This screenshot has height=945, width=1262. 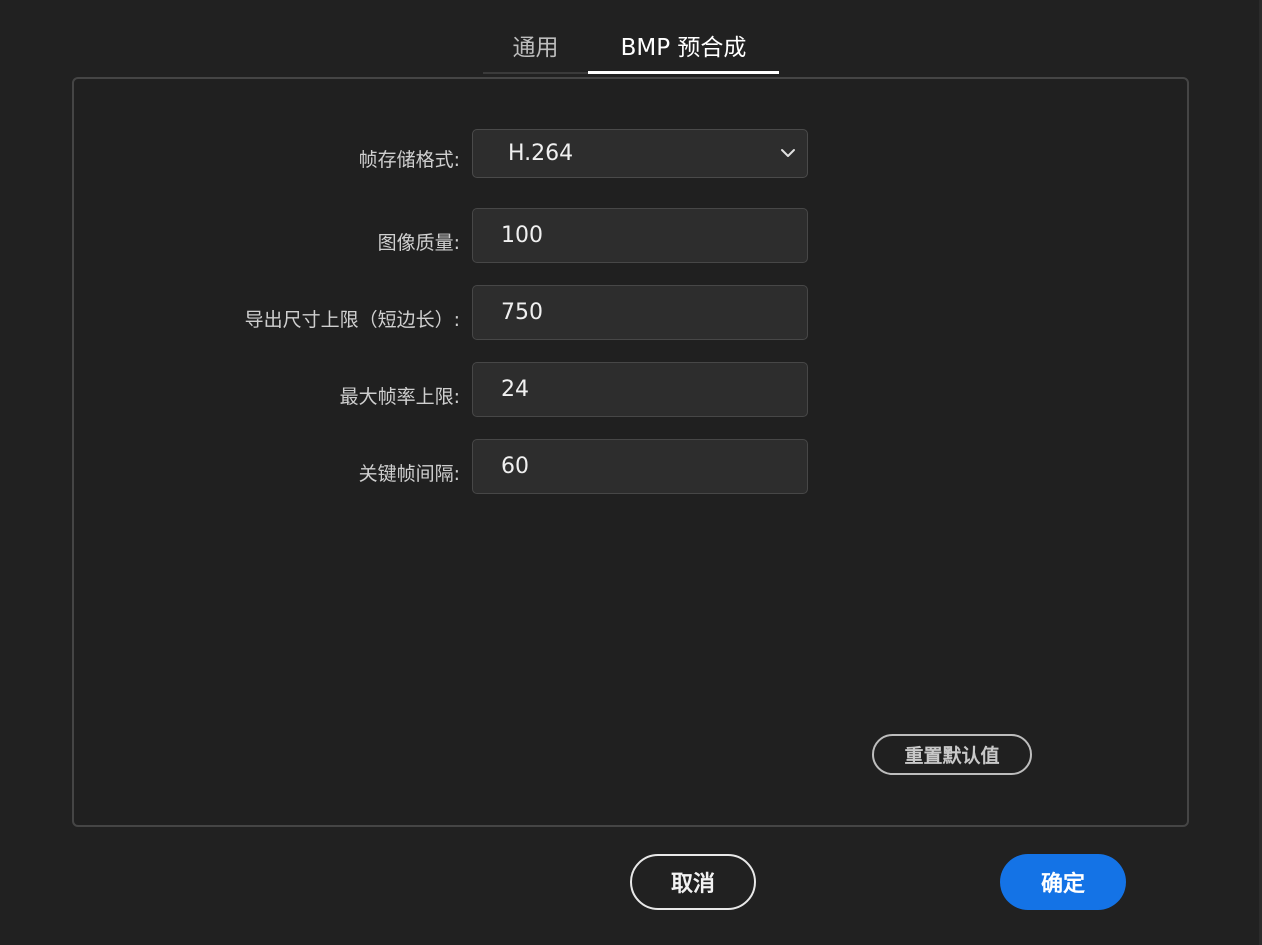 What do you see at coordinates (640, 235) in the screenshot?
I see `image-quality-input: 100` at bounding box center [640, 235].